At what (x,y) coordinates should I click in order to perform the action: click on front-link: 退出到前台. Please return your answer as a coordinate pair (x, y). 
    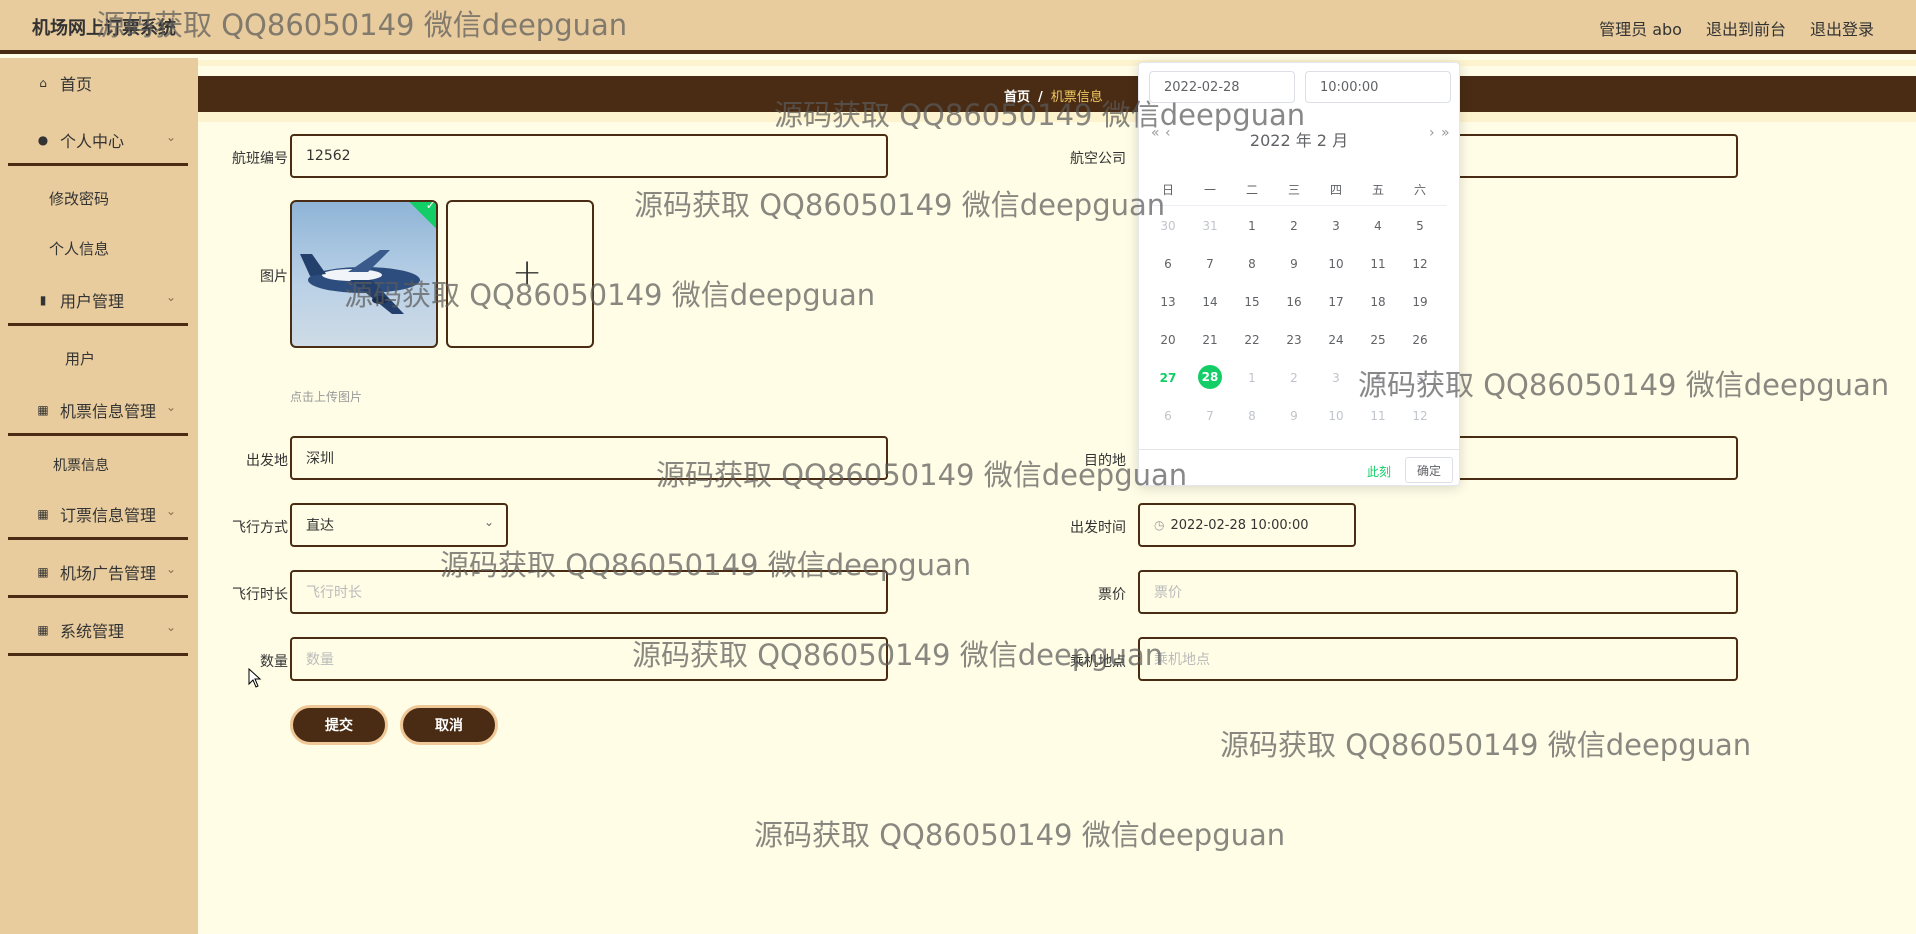
    Looking at the image, I should click on (1746, 28).